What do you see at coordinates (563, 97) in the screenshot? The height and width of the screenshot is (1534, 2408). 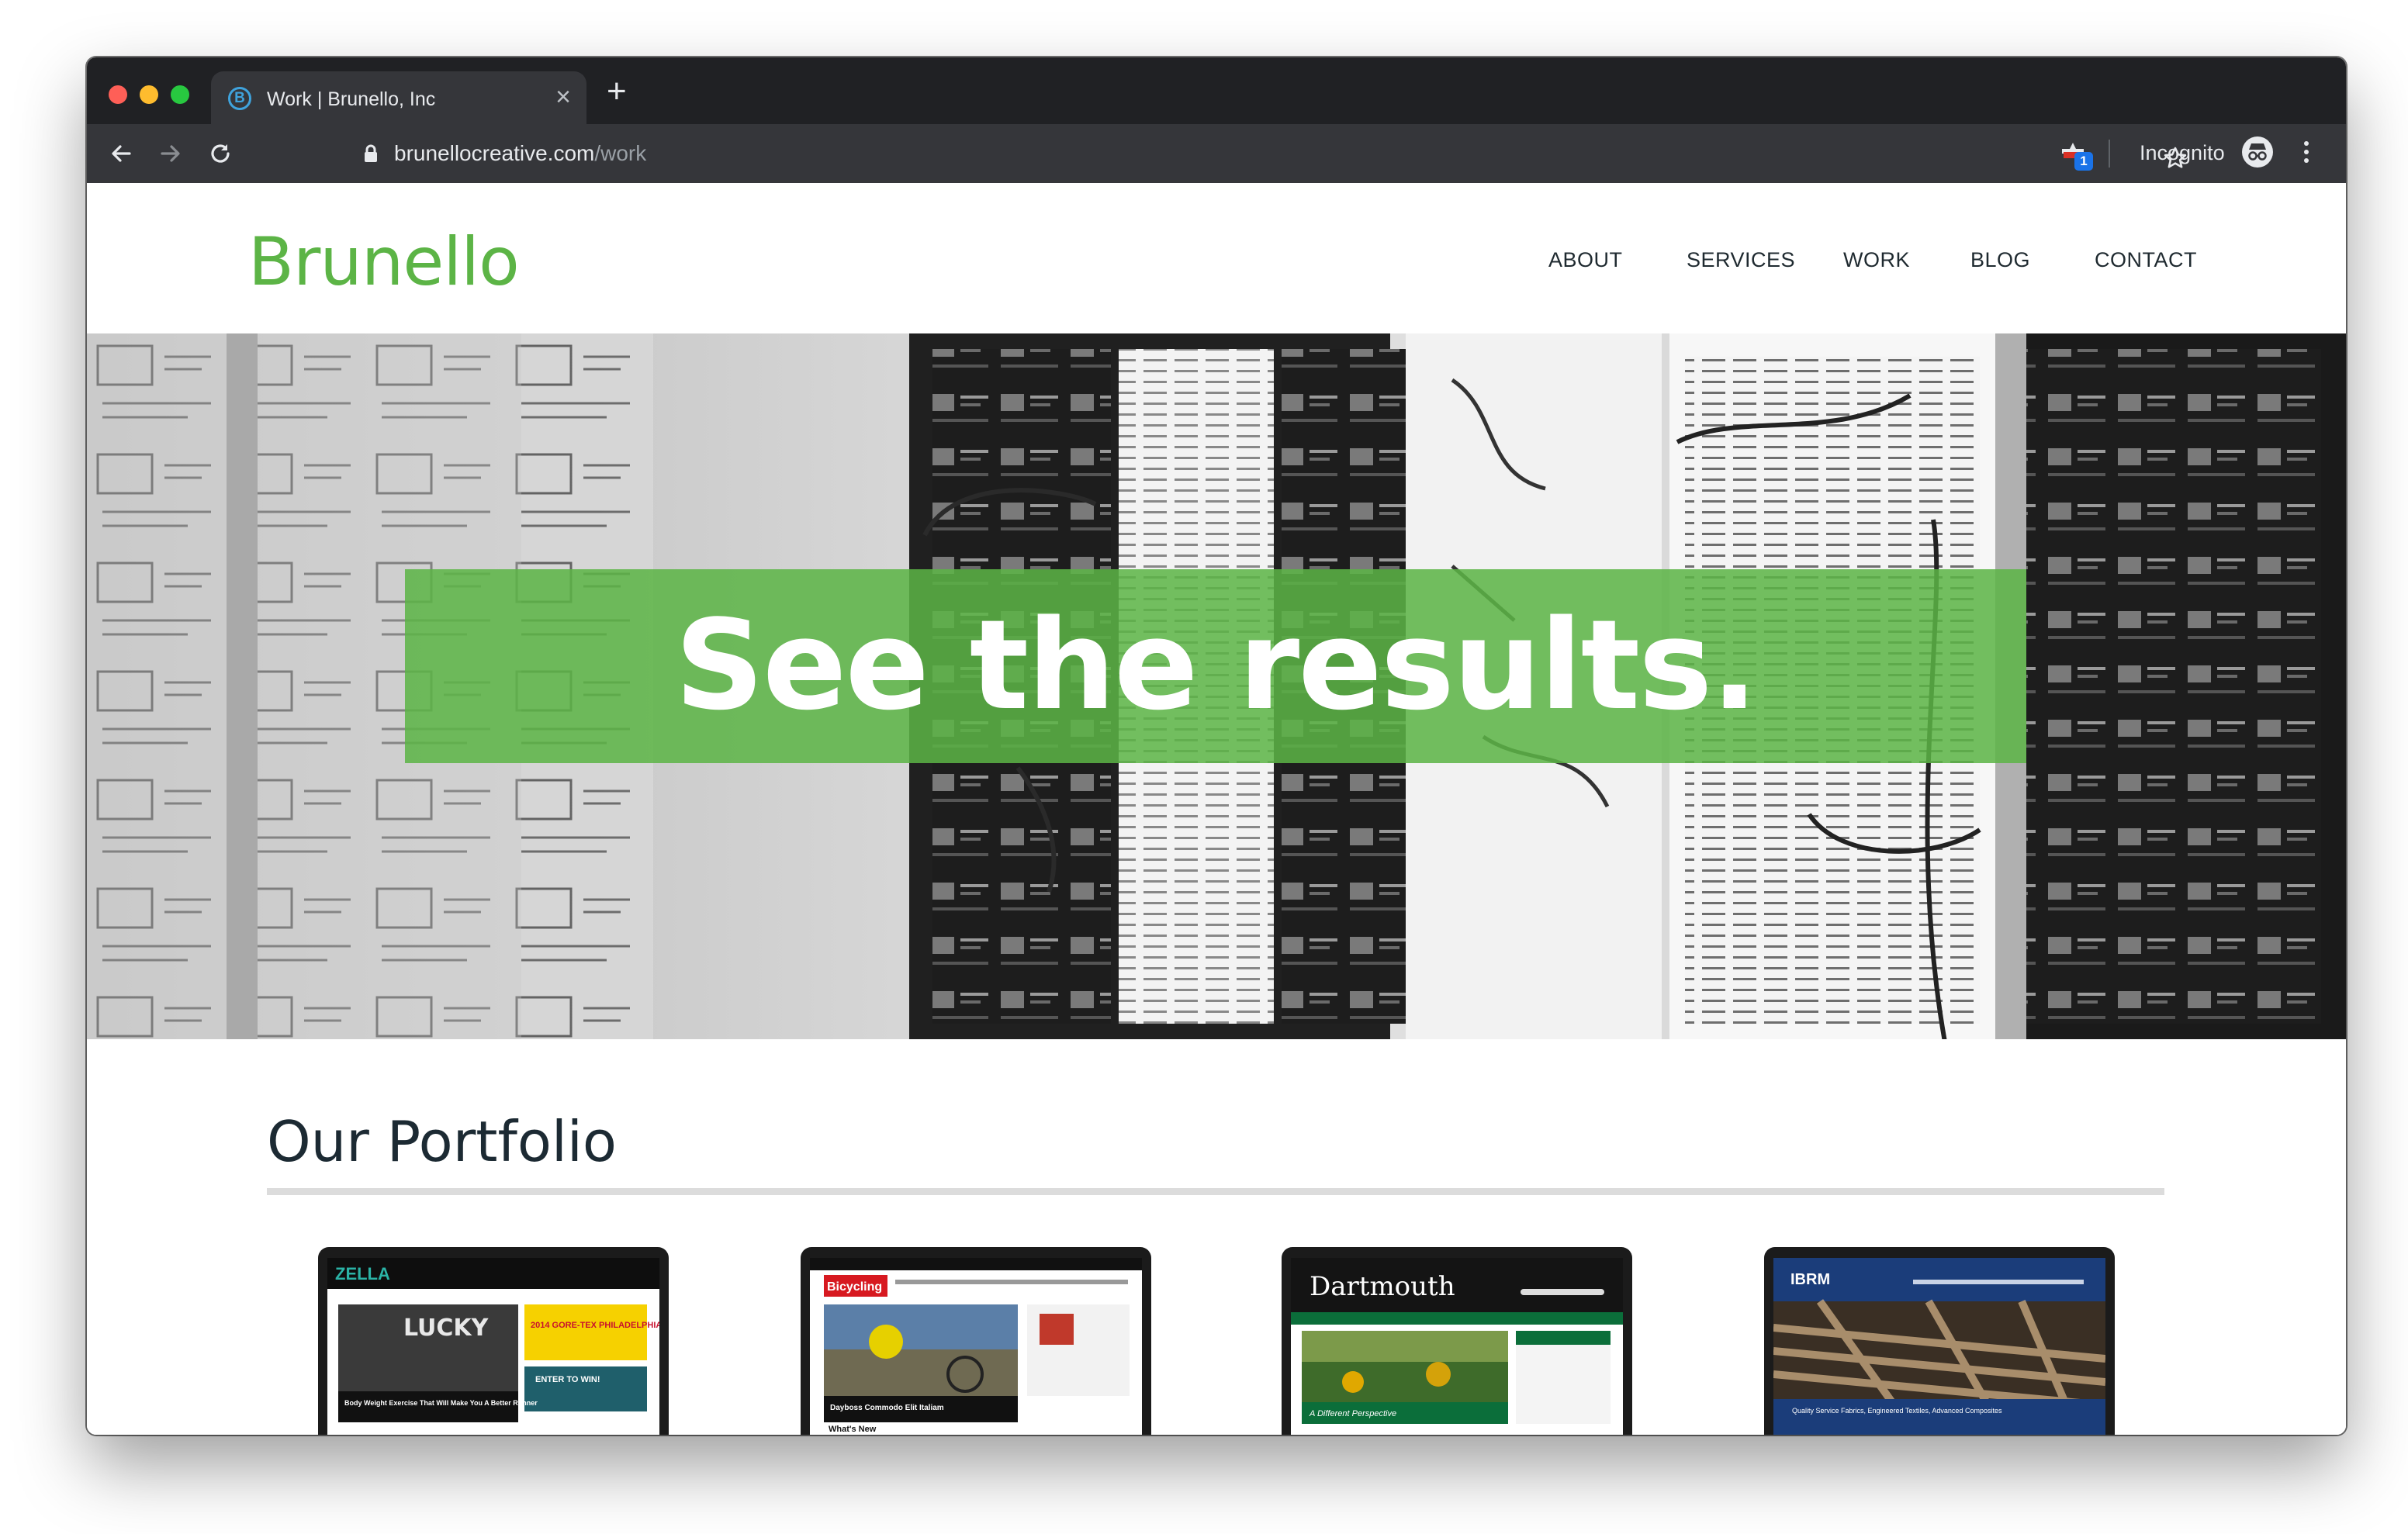 I see `close-icon: ×` at bounding box center [563, 97].